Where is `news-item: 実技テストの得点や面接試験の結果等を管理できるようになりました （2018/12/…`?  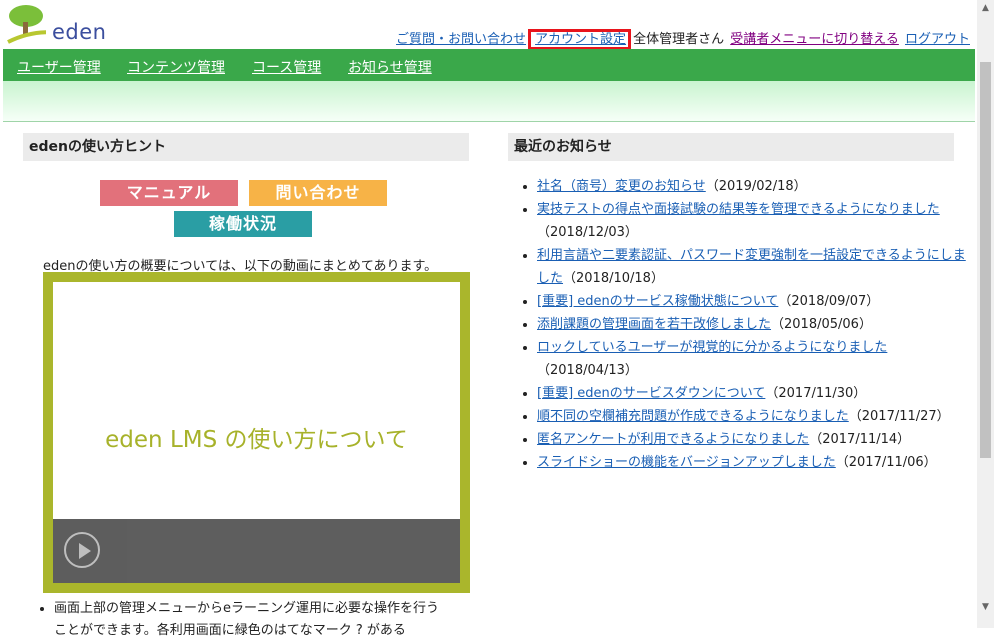 news-item: 実技テストの得点や面接試験の結果等を管理できるようになりました （2018/12/… is located at coordinates (752, 221).